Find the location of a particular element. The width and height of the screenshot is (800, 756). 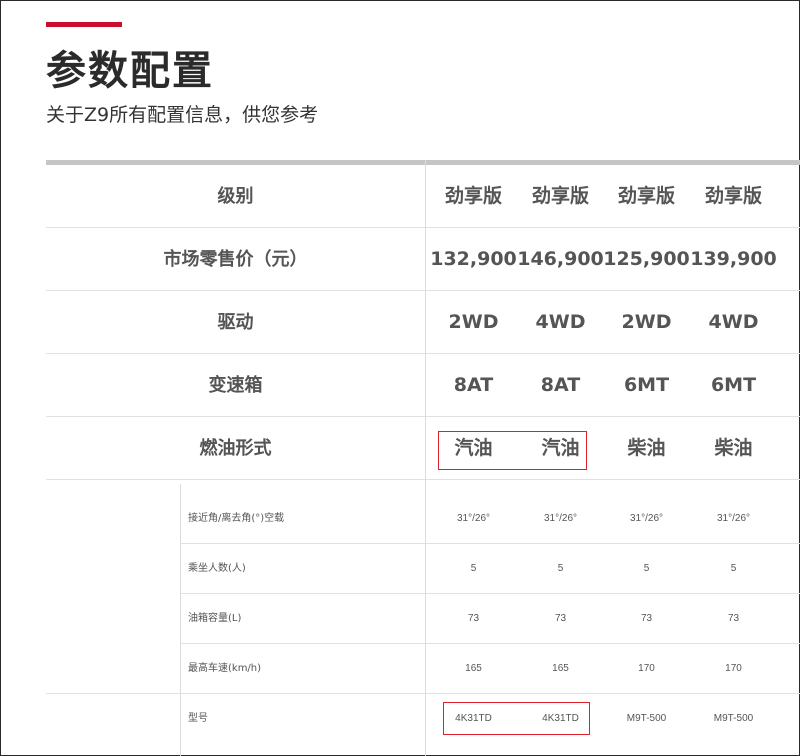

row-label: 乘坐人数(人) is located at coordinates (217, 568).